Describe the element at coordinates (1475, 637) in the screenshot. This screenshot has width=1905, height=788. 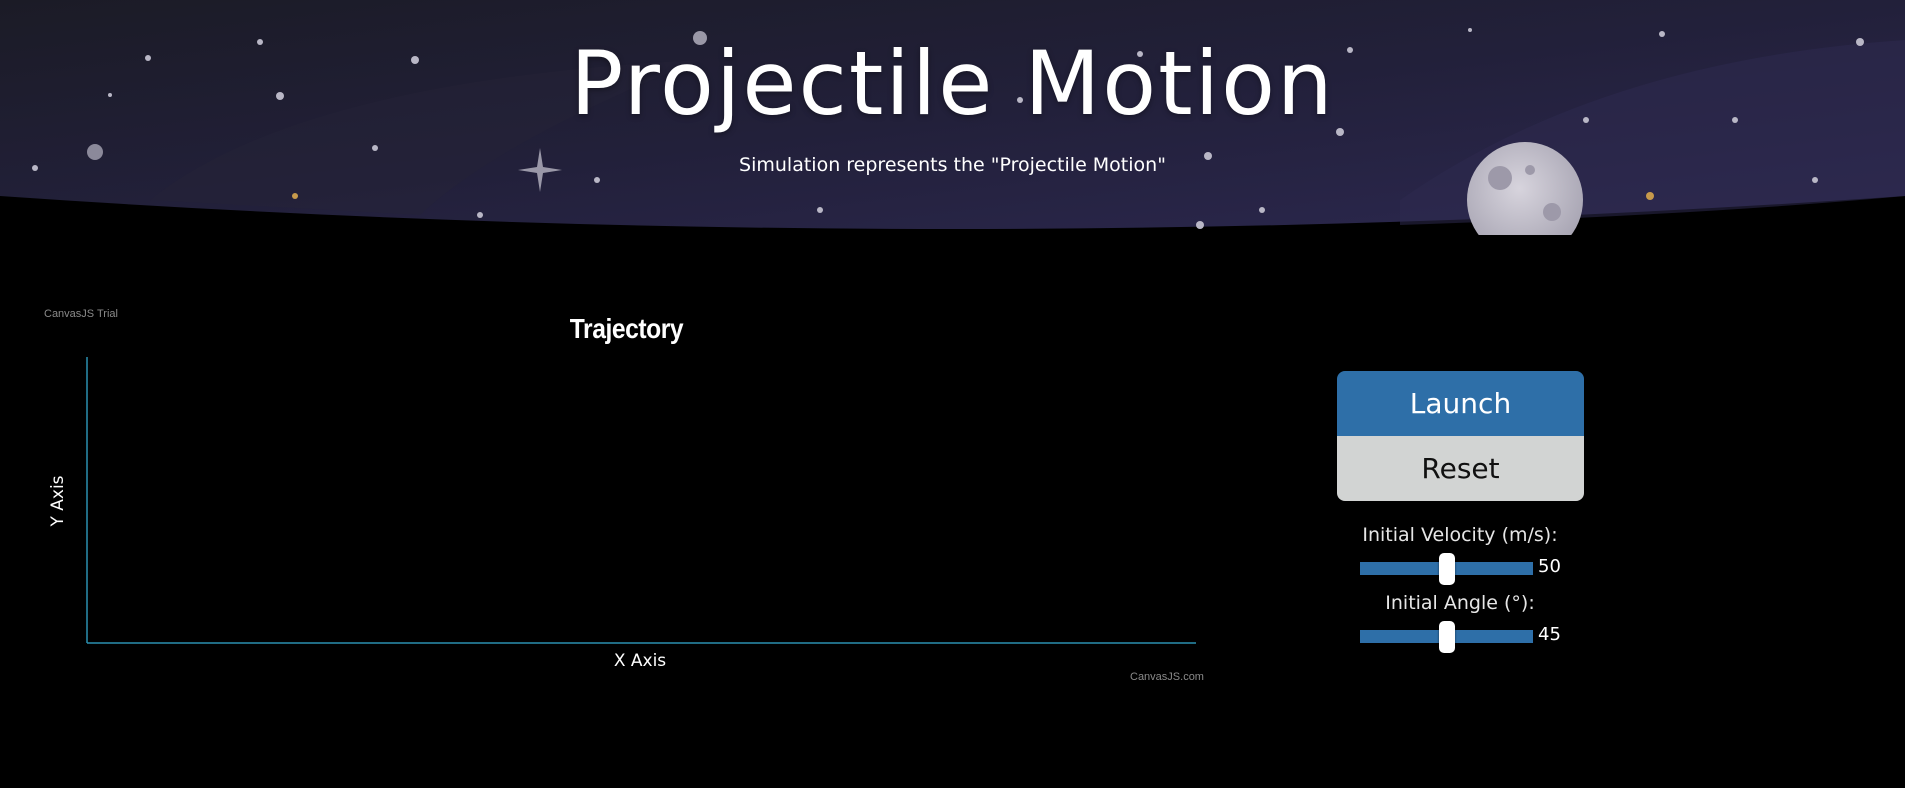
I see `angle-slider: 45` at that location.